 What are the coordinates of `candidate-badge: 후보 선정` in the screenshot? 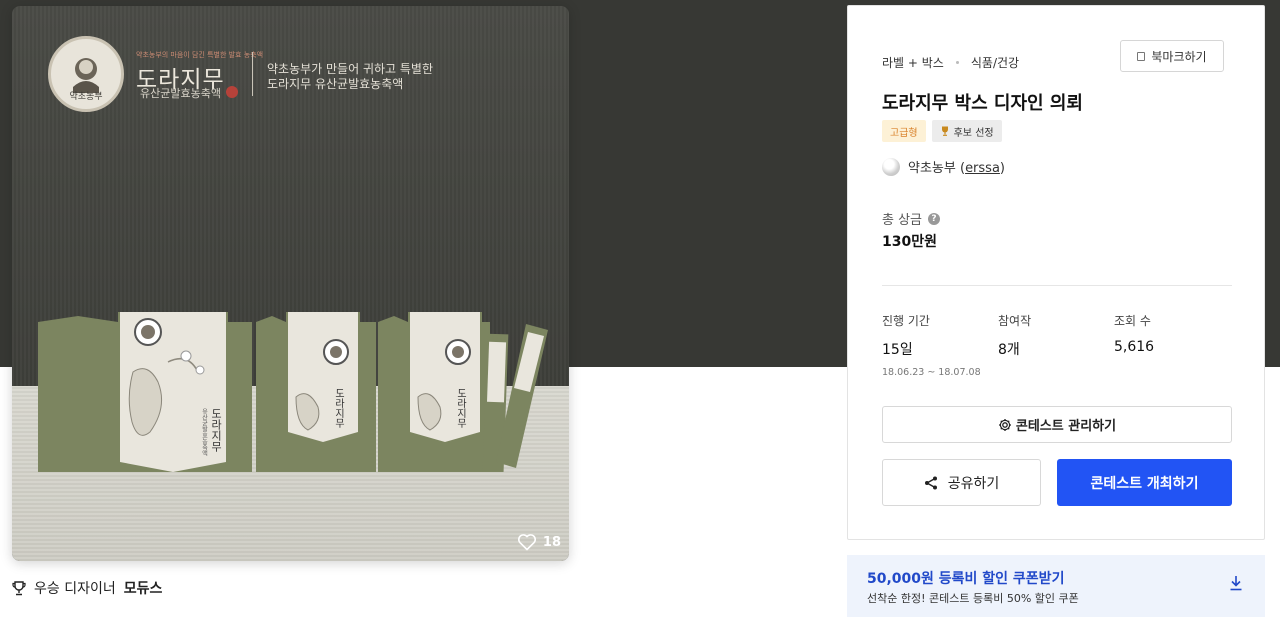 It's located at (966, 131).